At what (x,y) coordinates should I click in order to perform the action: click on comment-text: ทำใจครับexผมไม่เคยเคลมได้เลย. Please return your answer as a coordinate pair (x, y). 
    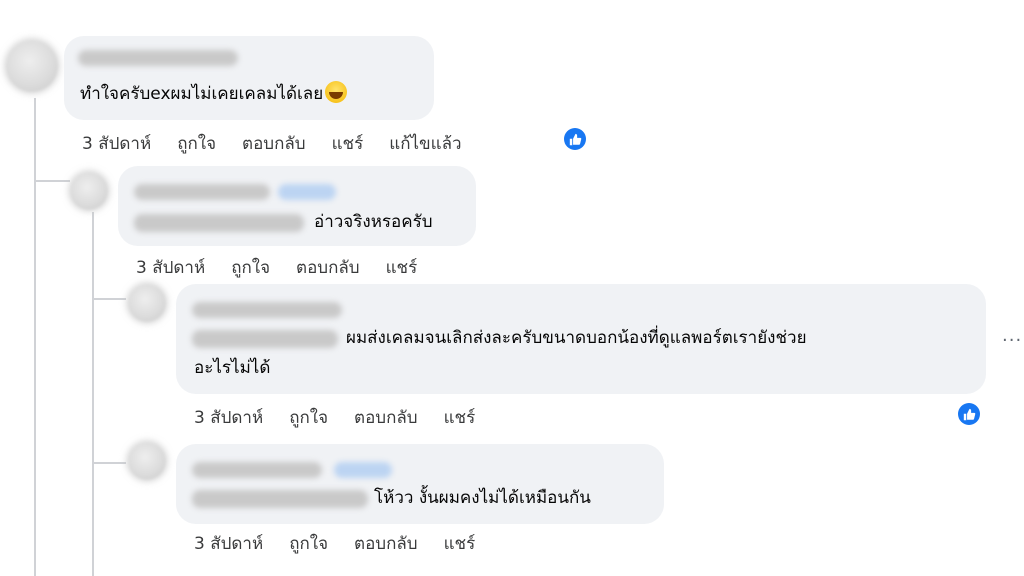
    Looking at the image, I should click on (214, 94).